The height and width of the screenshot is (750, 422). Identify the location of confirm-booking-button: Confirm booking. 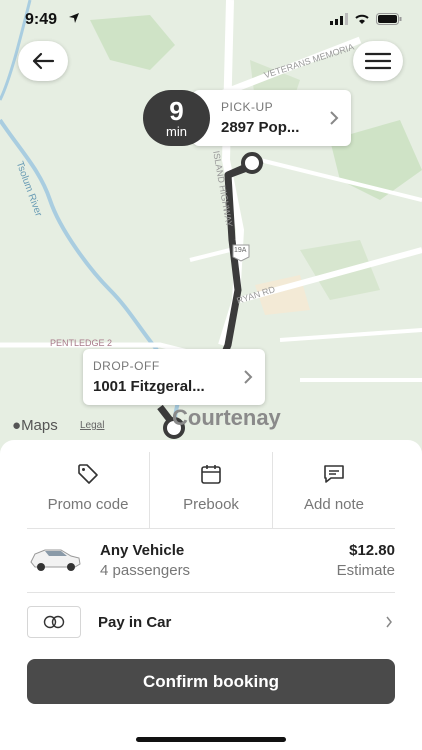
(211, 681).